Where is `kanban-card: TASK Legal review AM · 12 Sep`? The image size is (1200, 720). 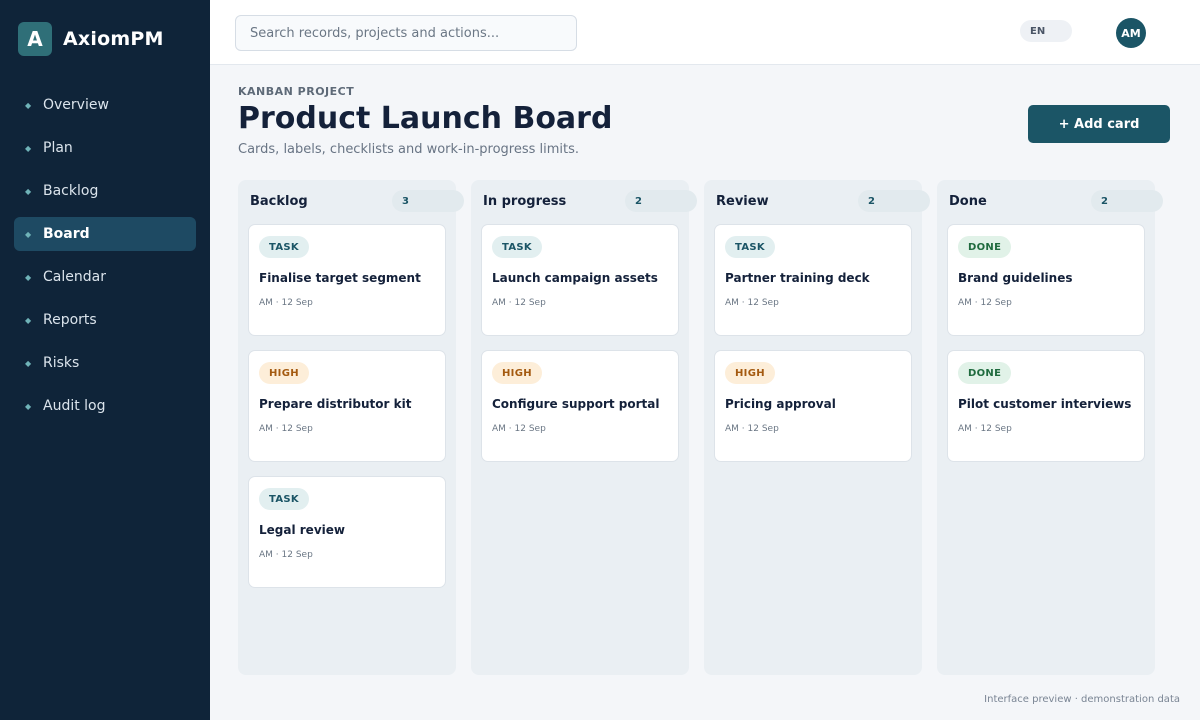
kanban-card: TASK Legal review AM · 12 Sep is located at coordinates (347, 532).